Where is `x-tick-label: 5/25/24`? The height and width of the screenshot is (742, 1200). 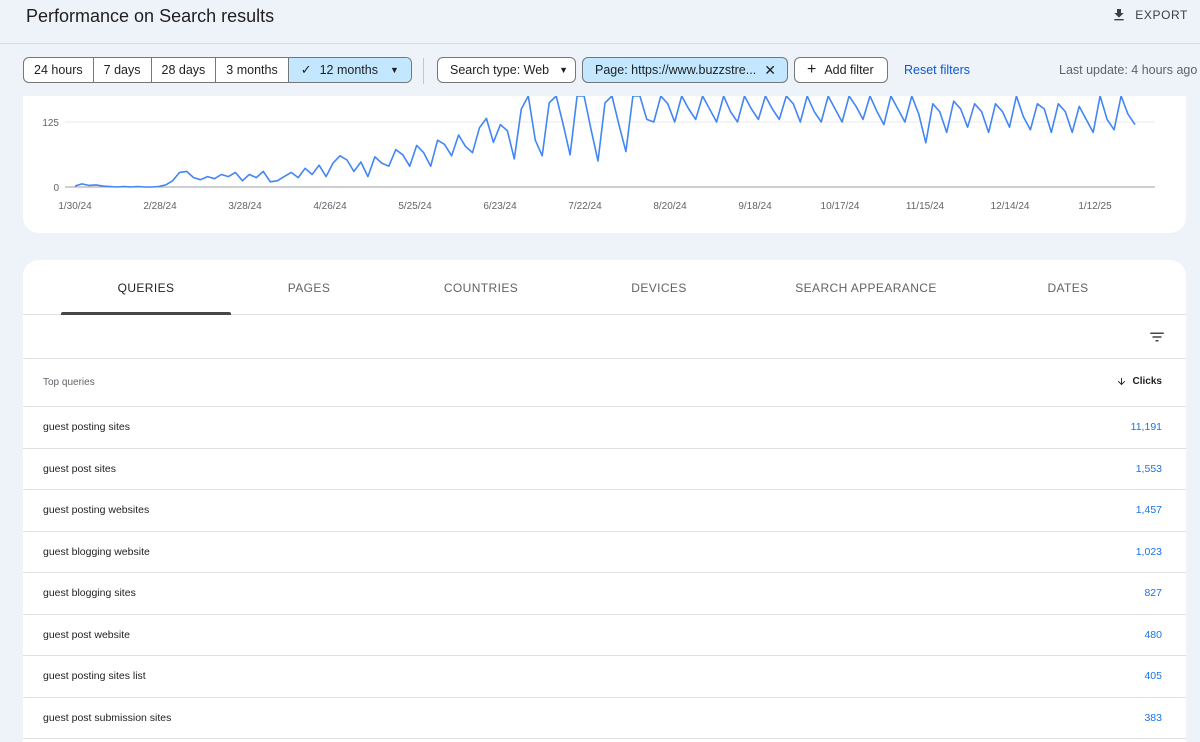
x-tick-label: 5/25/24 is located at coordinates (415, 206).